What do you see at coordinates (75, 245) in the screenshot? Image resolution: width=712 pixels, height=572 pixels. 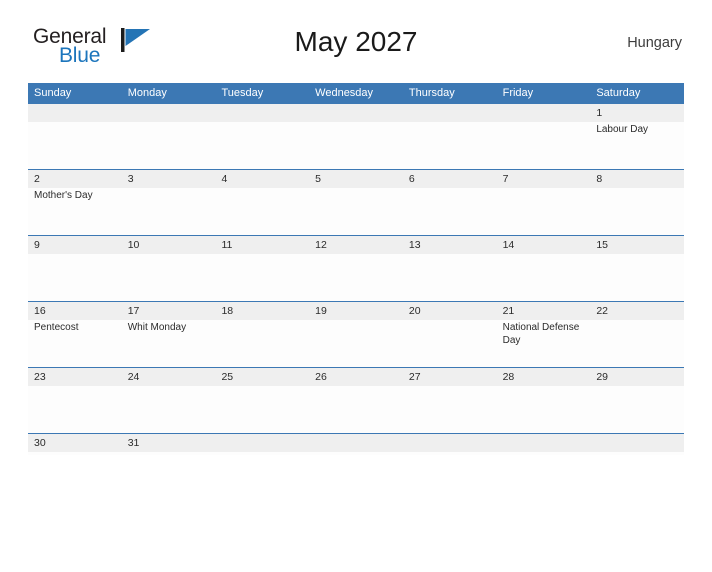 I see `day-number-cell: 9` at bounding box center [75, 245].